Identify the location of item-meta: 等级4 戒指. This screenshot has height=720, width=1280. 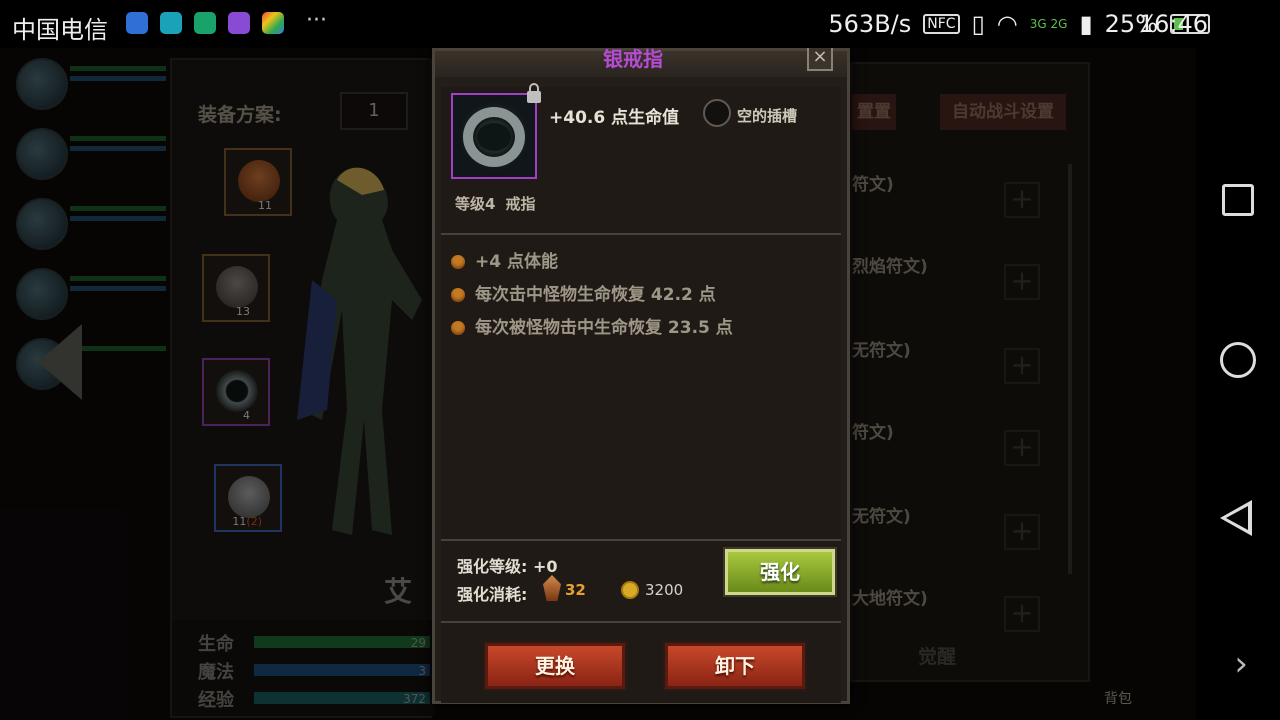
(495, 203).